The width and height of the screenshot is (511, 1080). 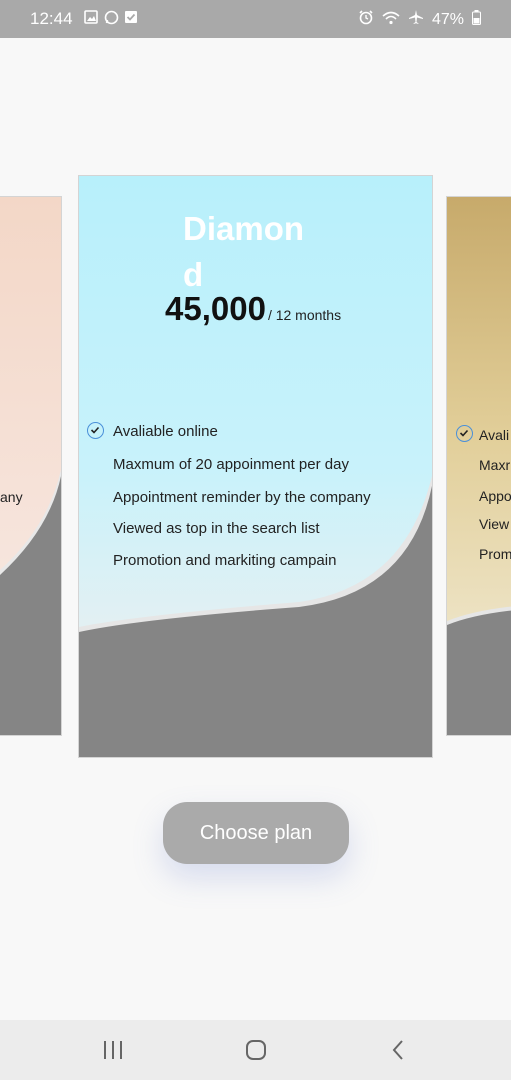 I want to click on plan-feature: Viewed as top in the search list, so click(x=216, y=528).